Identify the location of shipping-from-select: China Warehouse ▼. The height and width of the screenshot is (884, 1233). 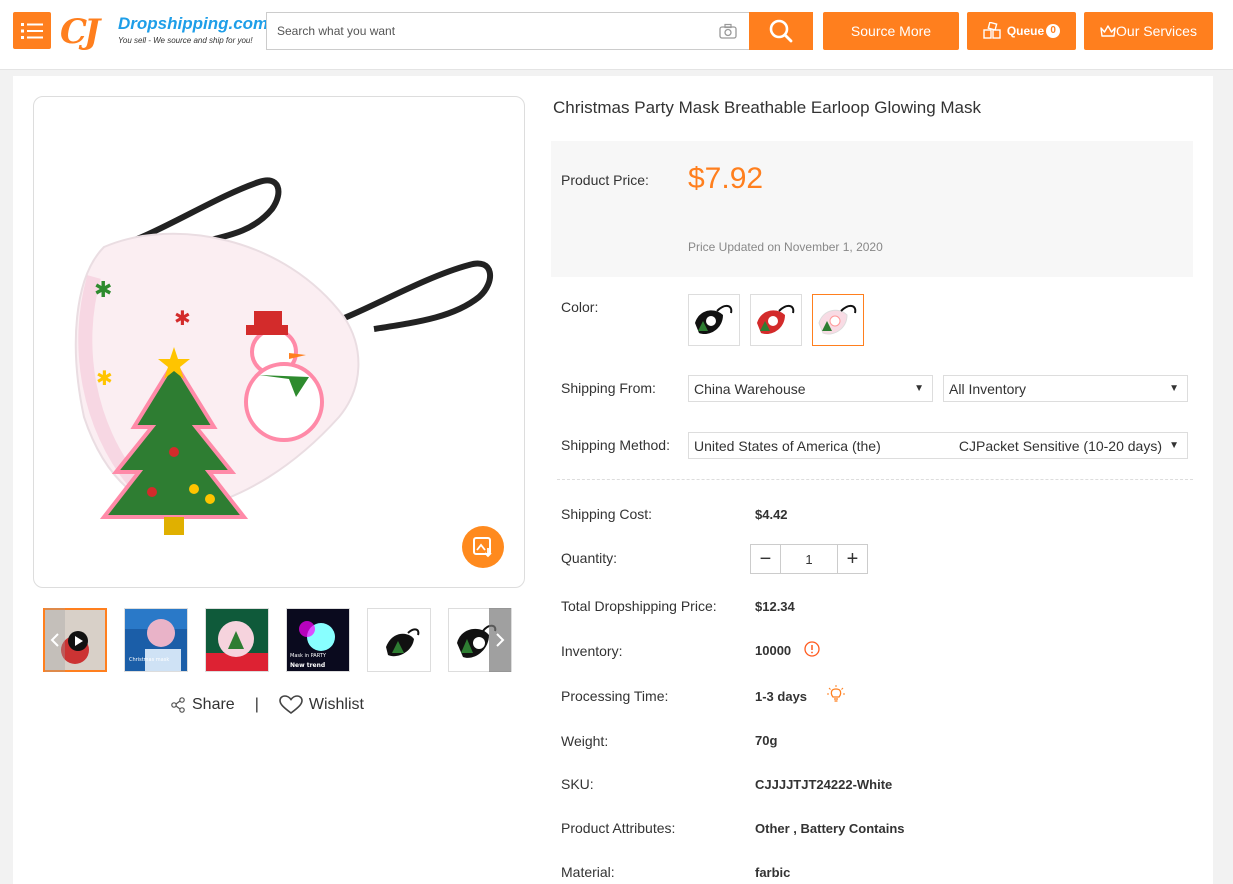
(810, 388).